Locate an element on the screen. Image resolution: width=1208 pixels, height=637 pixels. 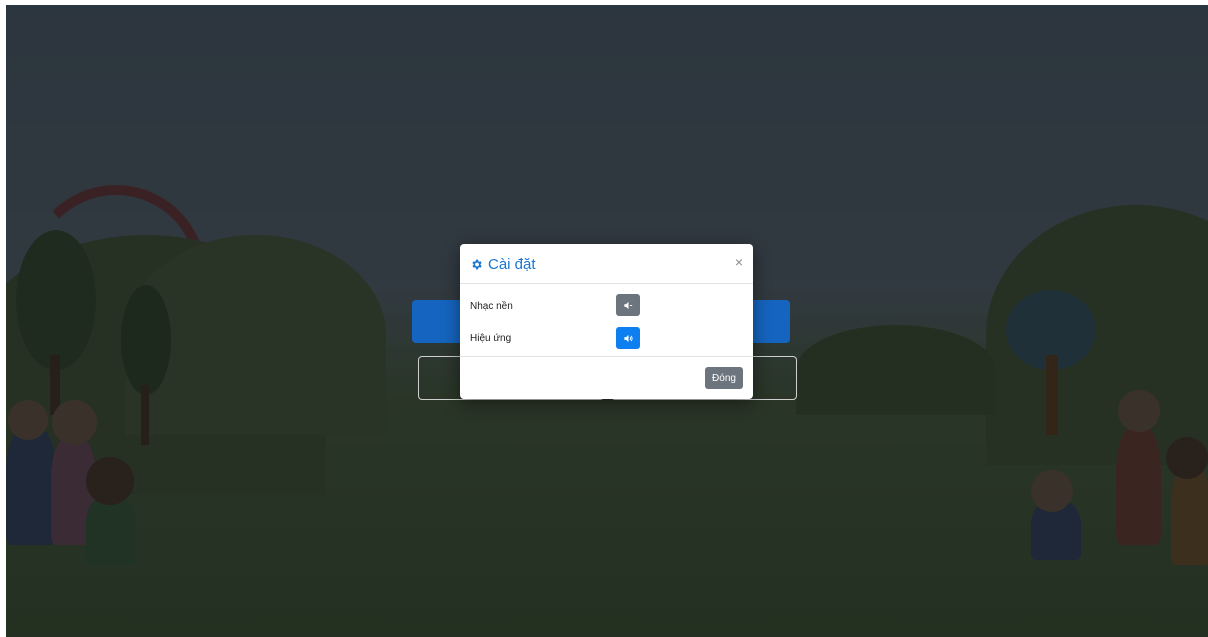
sound-effects-label: Hiệu ứng is located at coordinates (491, 338).